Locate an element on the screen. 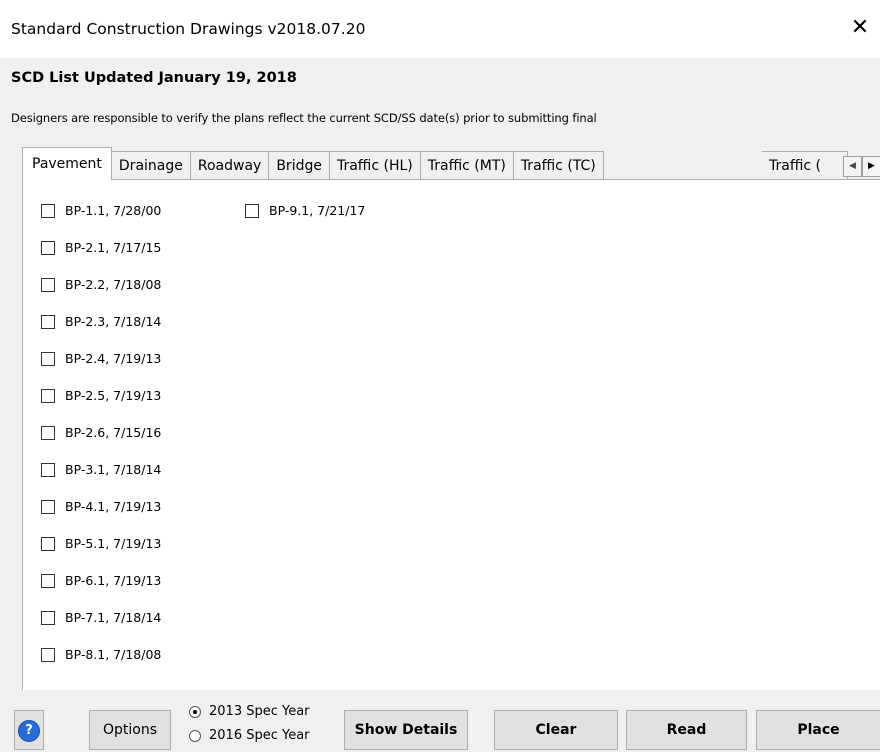 The width and height of the screenshot is (880, 752). radio-label: 2016 Spec Year is located at coordinates (259, 735).